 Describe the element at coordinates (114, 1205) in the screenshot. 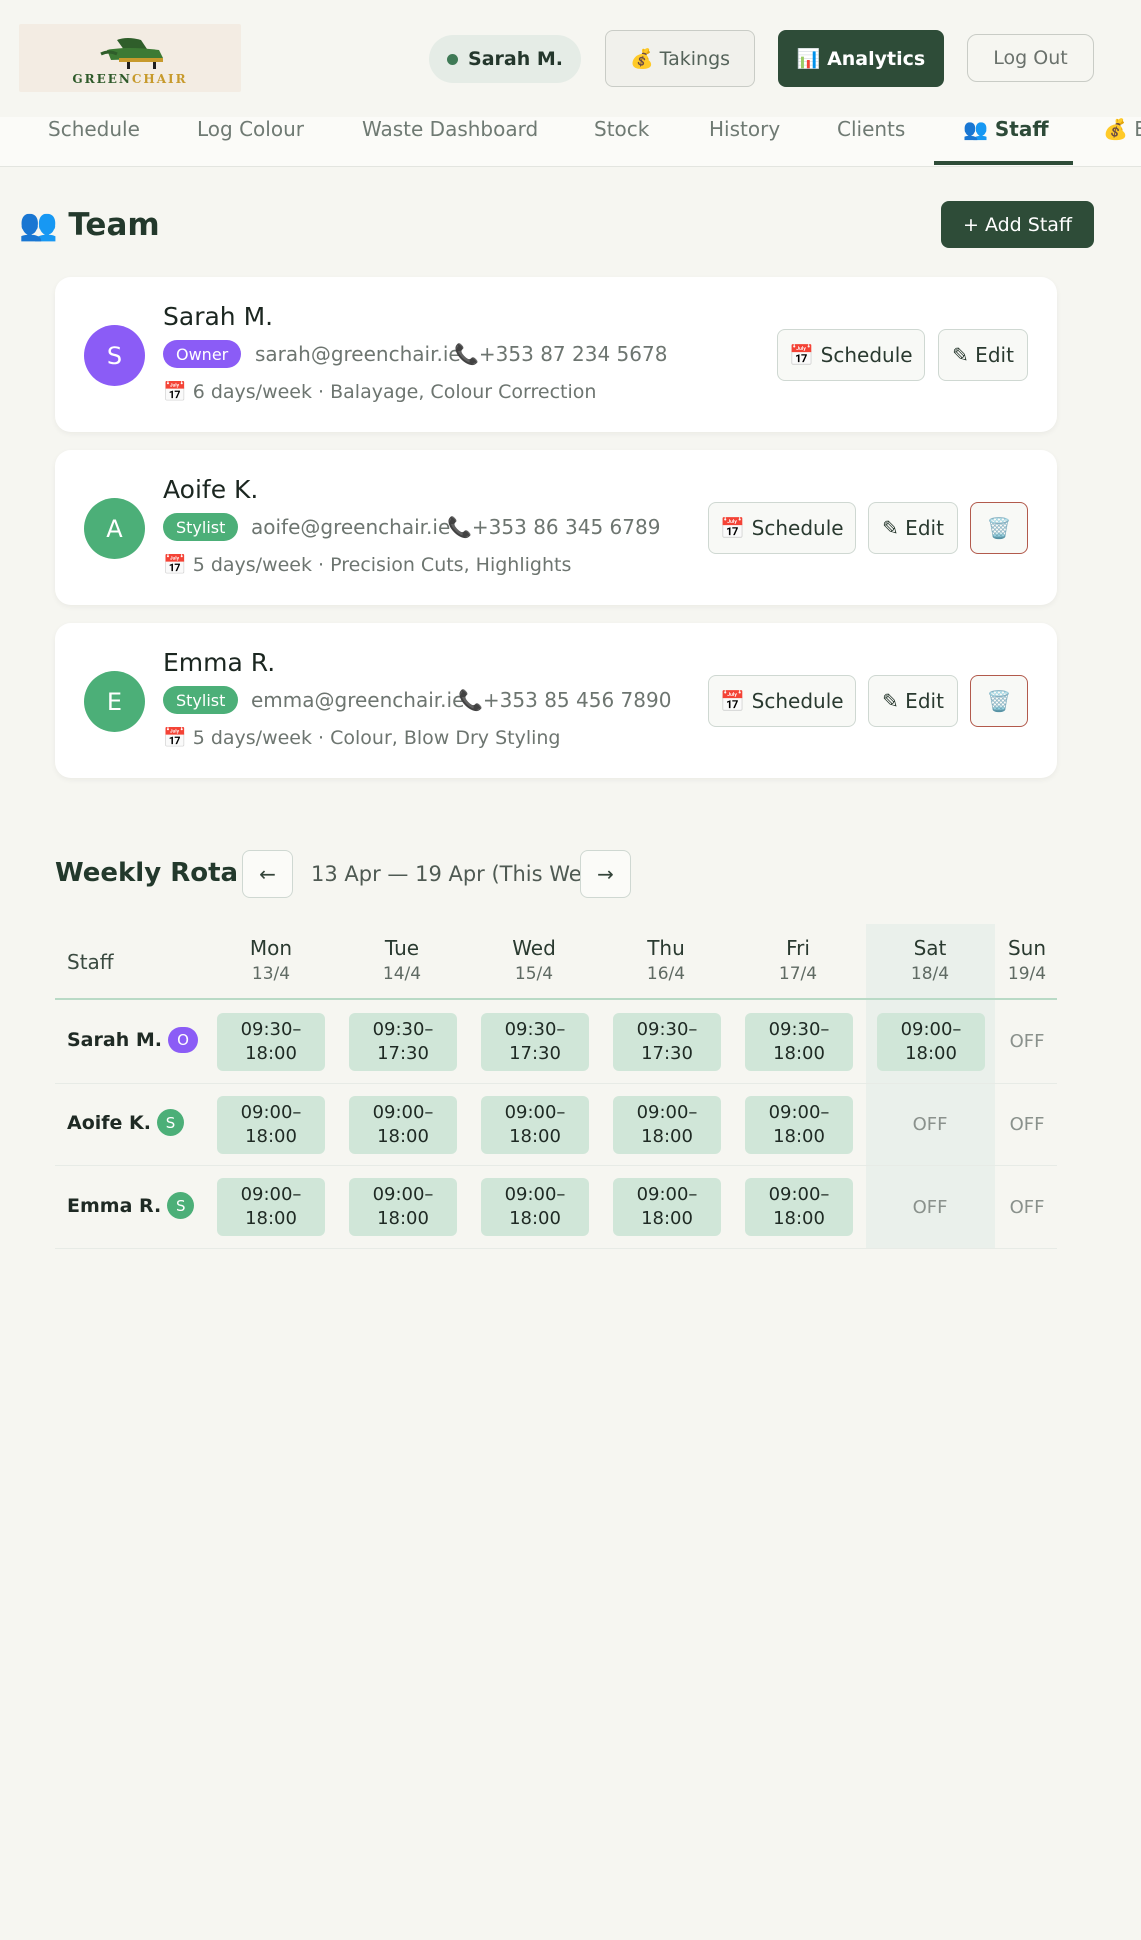

I see `rota-staff-label: Emma R.` at that location.